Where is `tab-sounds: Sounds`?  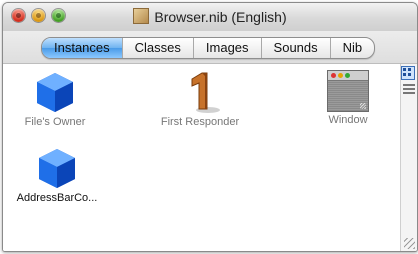
tab-sounds: Sounds is located at coordinates (295, 48).